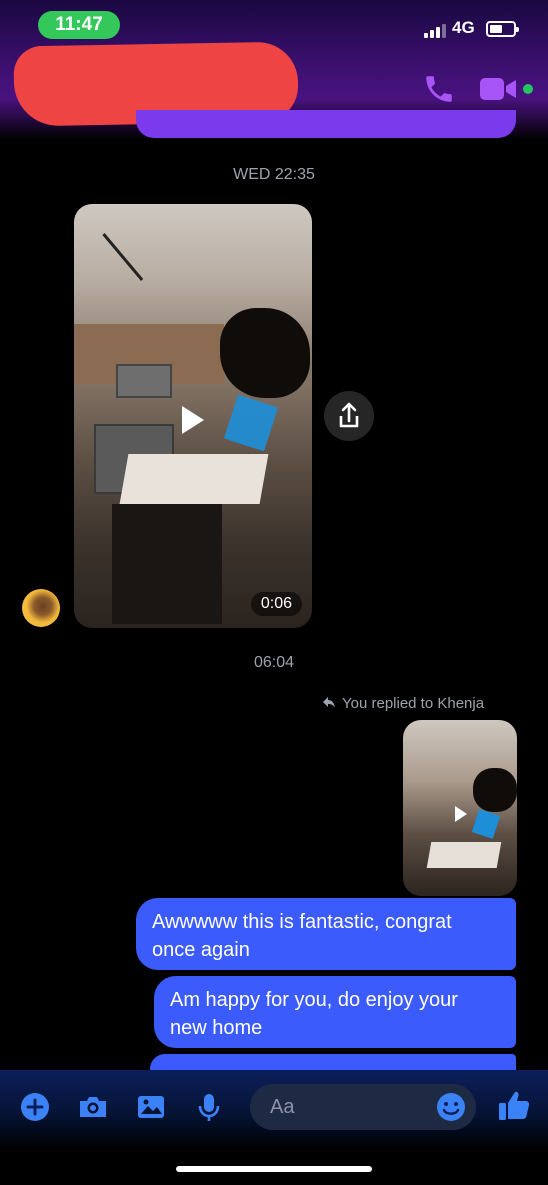  Describe the element at coordinates (498, 89) in the screenshot. I see `video-call-icon` at that location.